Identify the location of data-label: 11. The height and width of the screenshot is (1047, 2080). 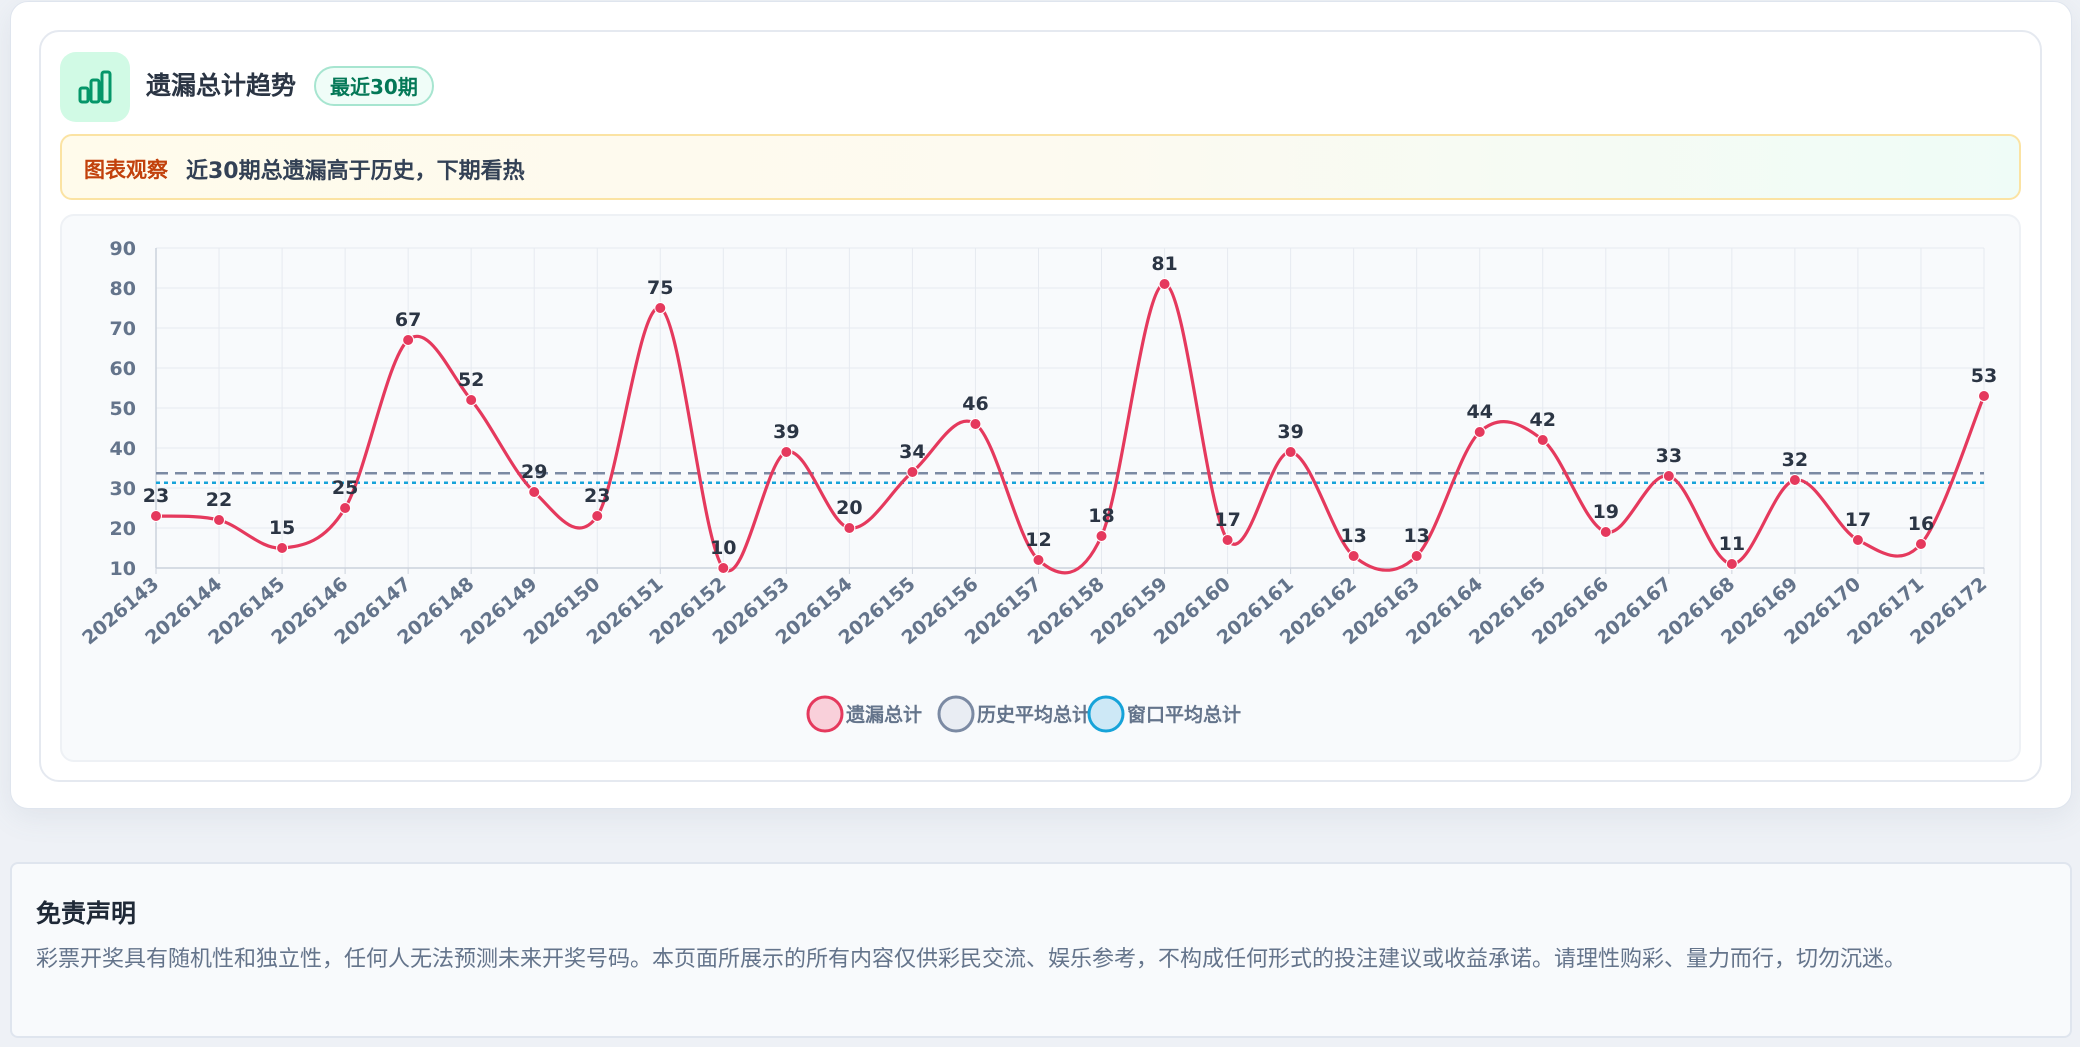
(1732, 544).